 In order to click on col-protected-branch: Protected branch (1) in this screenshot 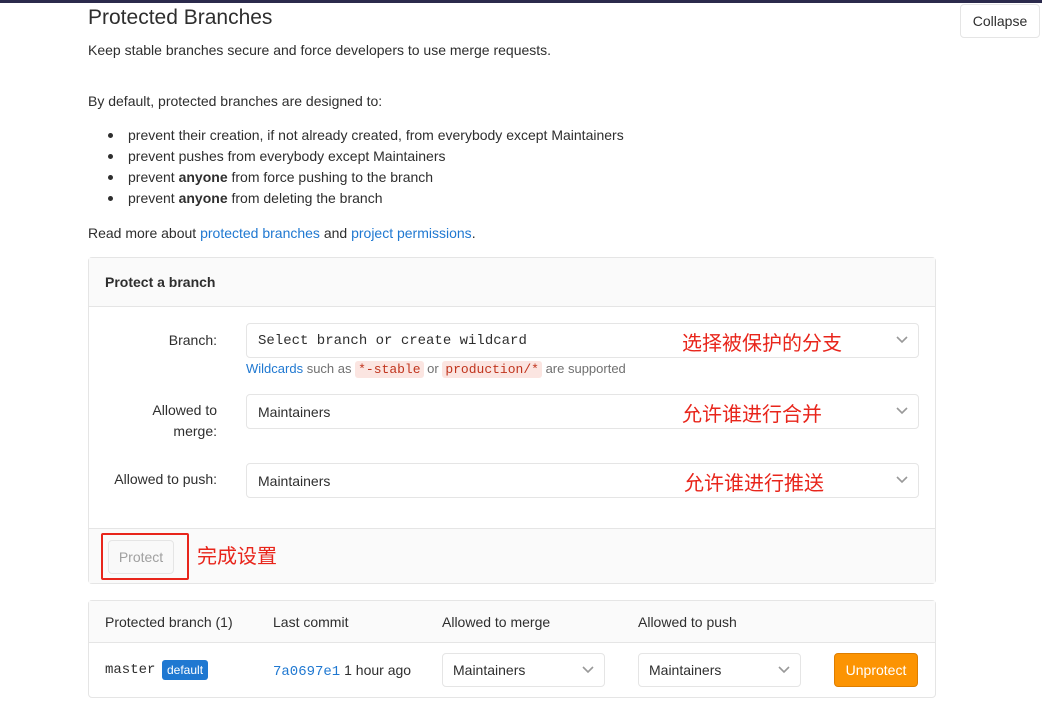, I will do `click(169, 622)`.